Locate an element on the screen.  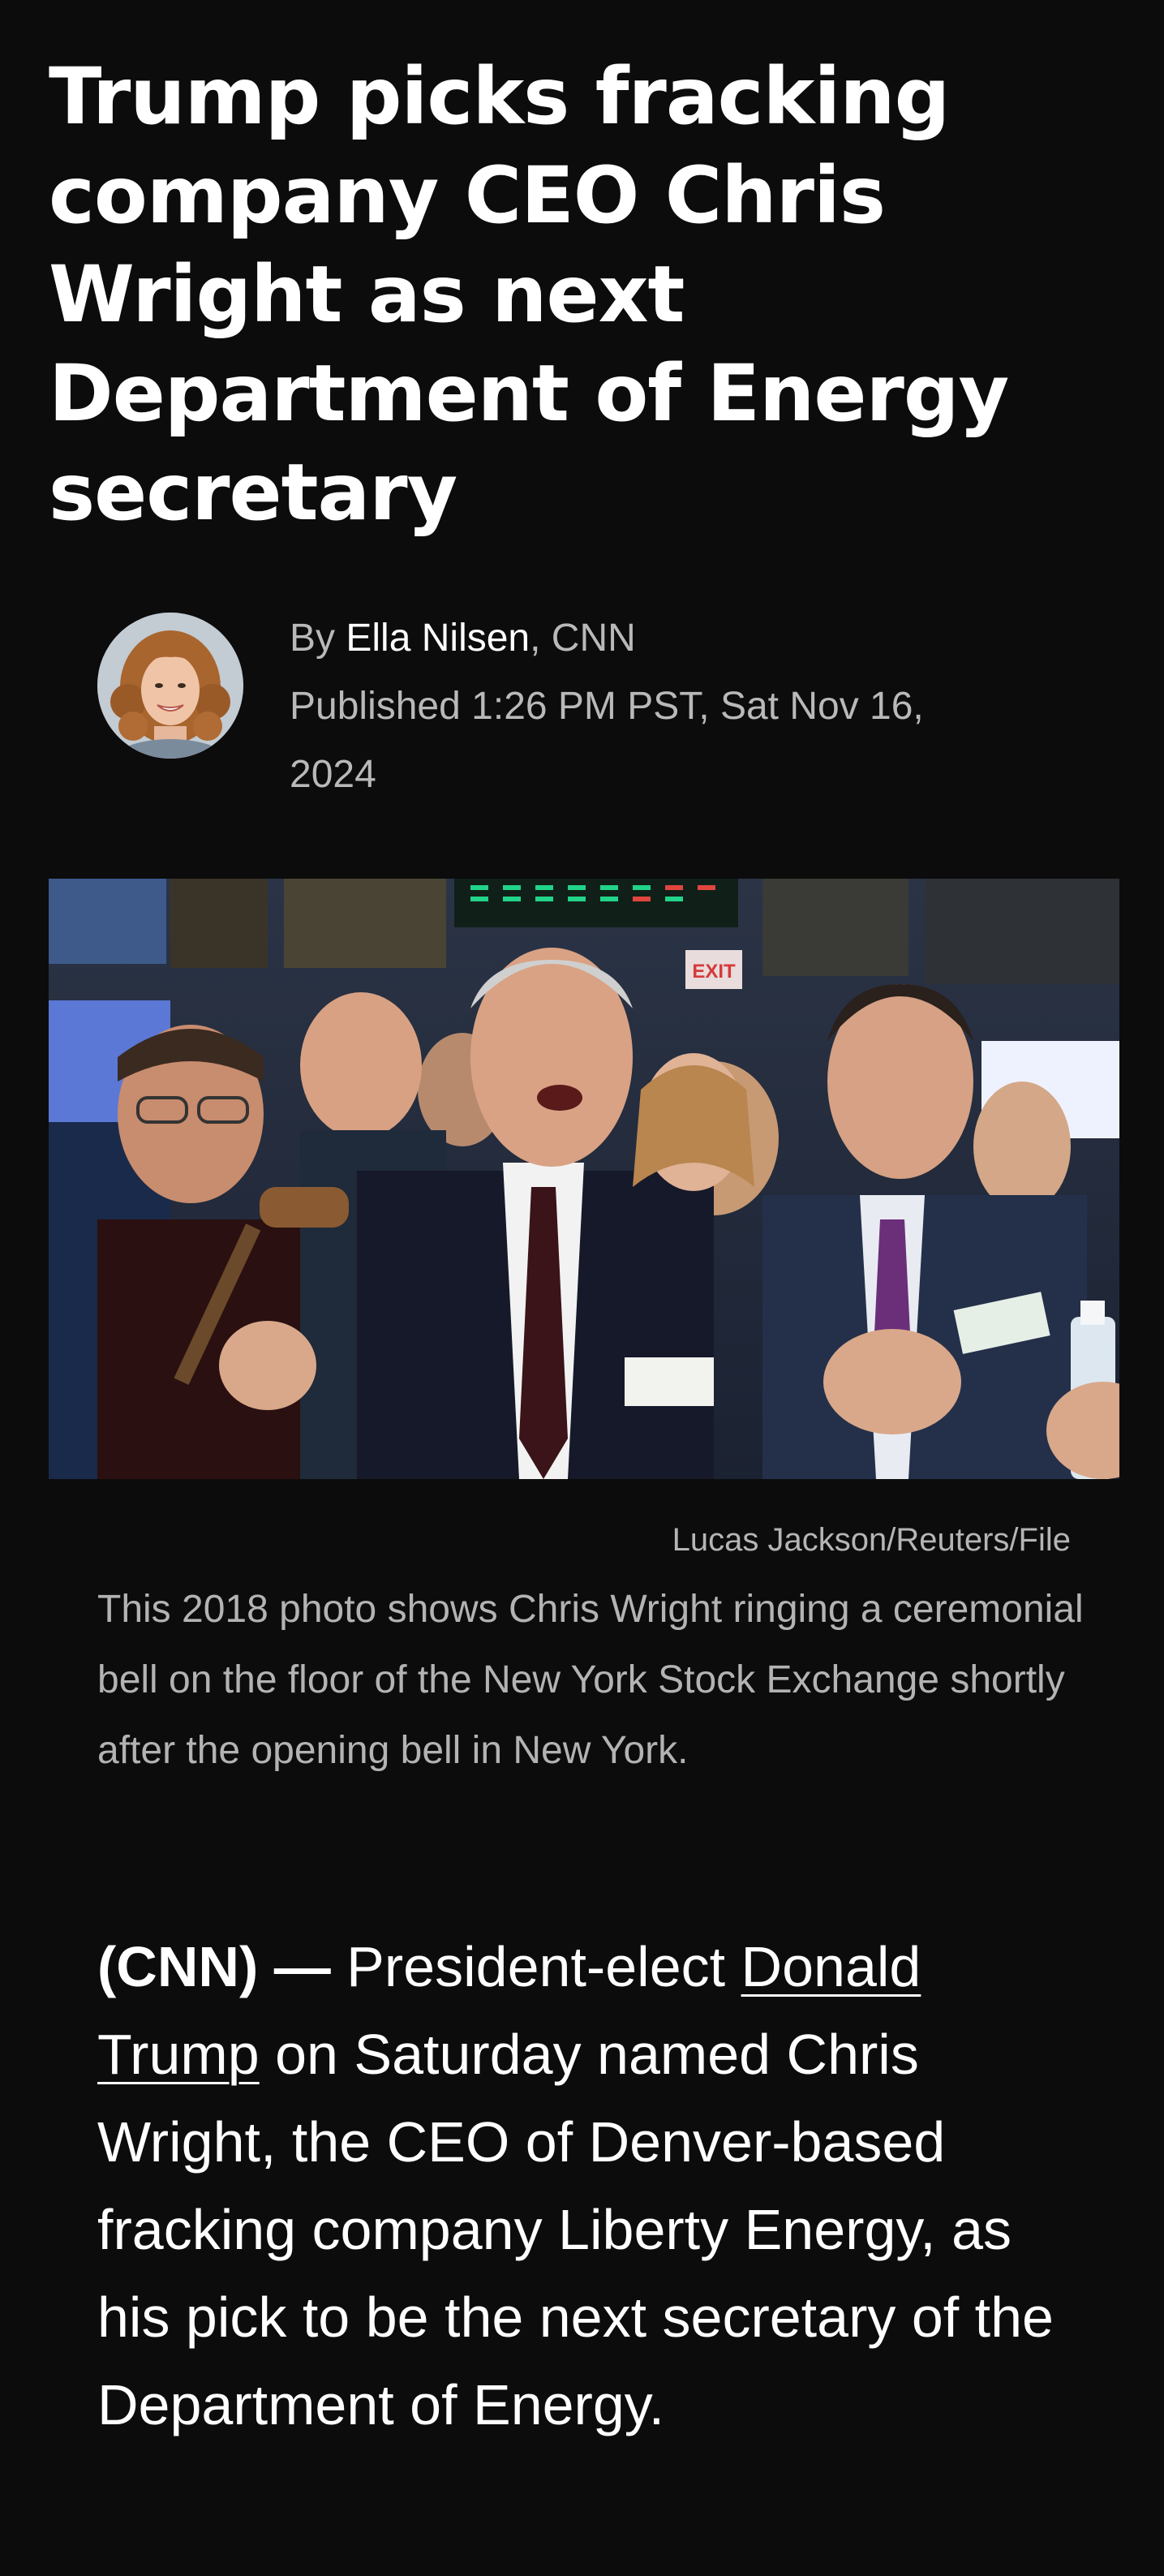
author-line: By Ella Nilsen, CNN is located at coordinates (655, 638).